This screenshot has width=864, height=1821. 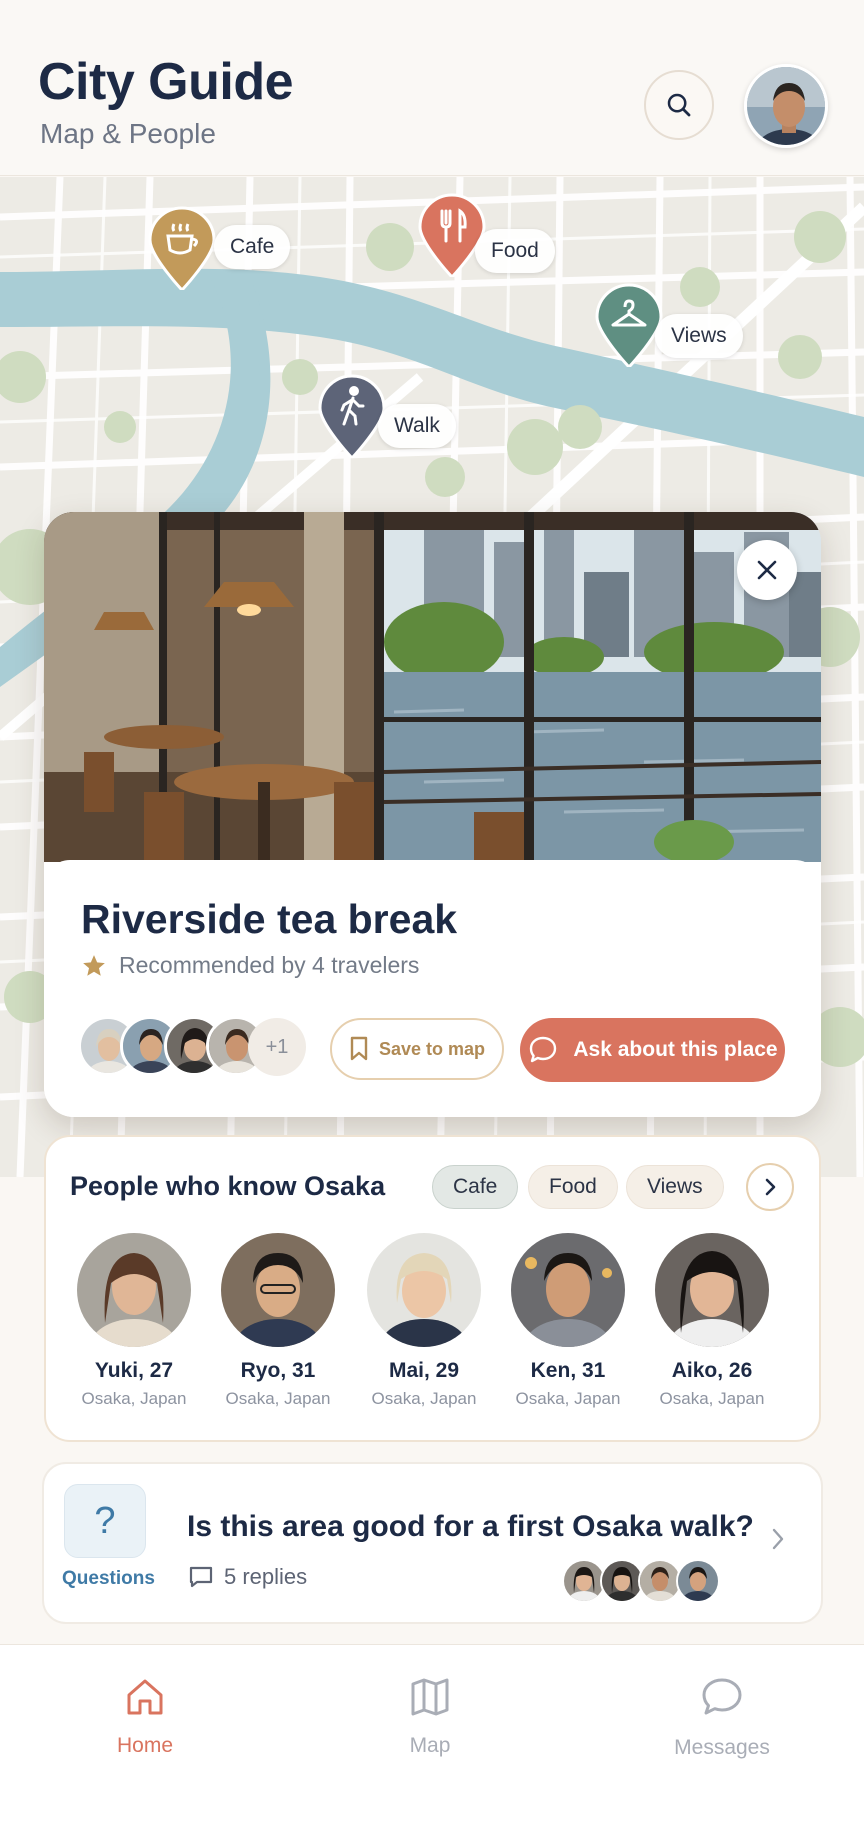 I want to click on filter-chip-views: Views, so click(x=675, y=1187).